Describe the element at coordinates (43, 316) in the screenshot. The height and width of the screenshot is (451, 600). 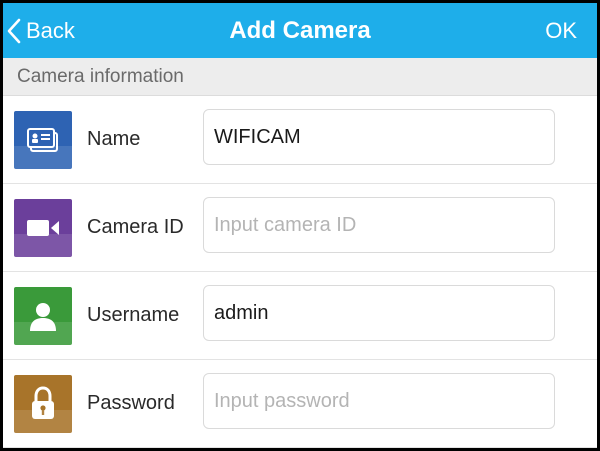
I see `user-icon` at that location.